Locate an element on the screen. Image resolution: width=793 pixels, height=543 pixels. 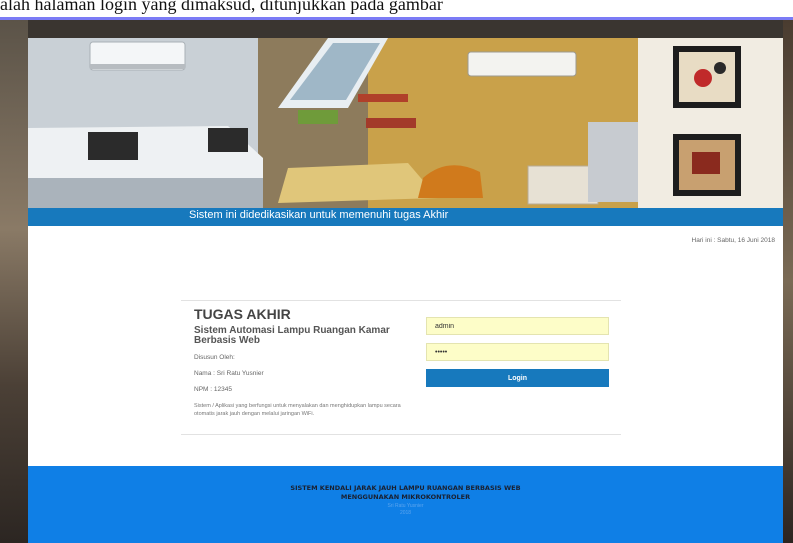
footer-year: 2018 is located at coordinates (405, 513).